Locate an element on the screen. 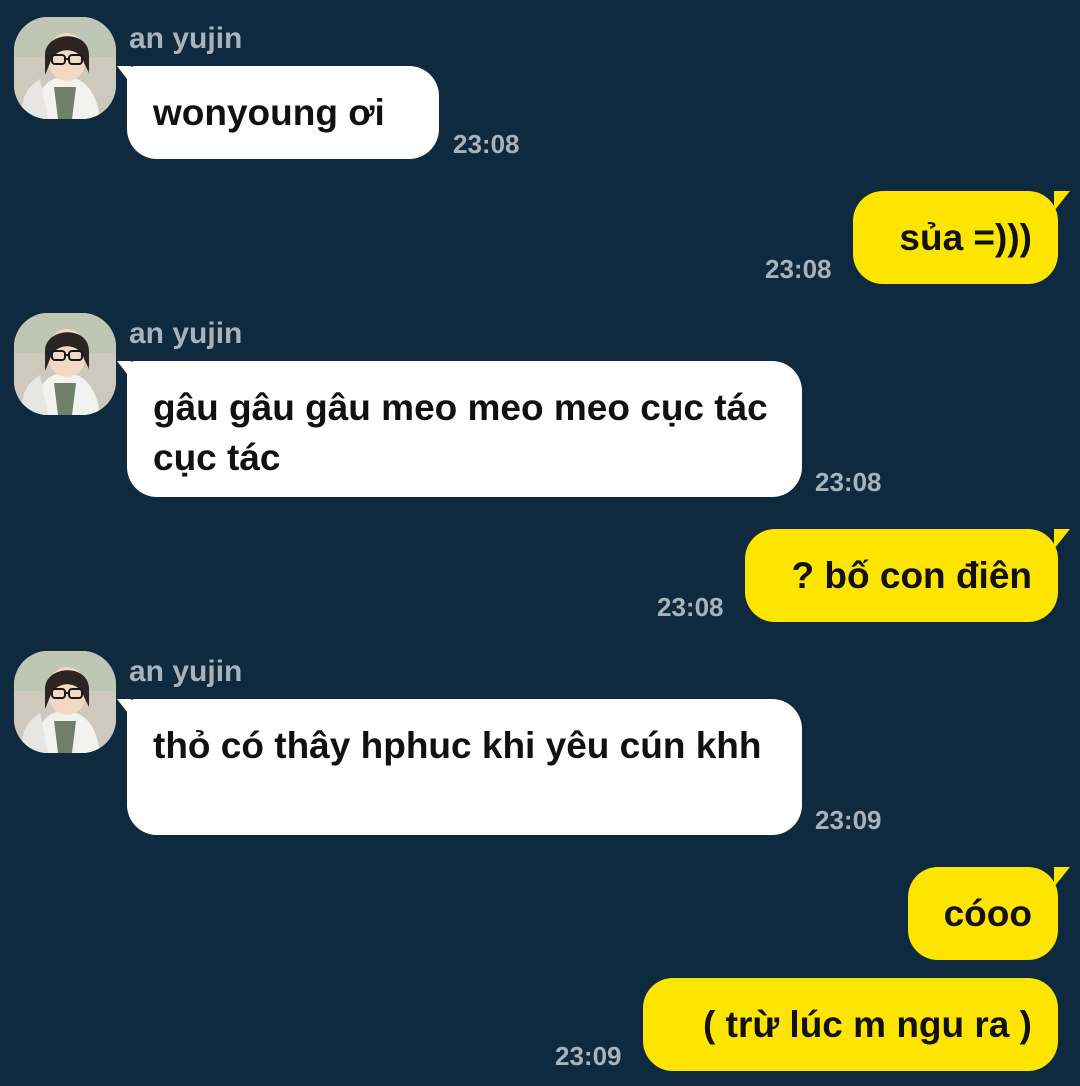  outgoing-message-bubble: ( trừ lúc m ngu ra ) is located at coordinates (850, 1024).